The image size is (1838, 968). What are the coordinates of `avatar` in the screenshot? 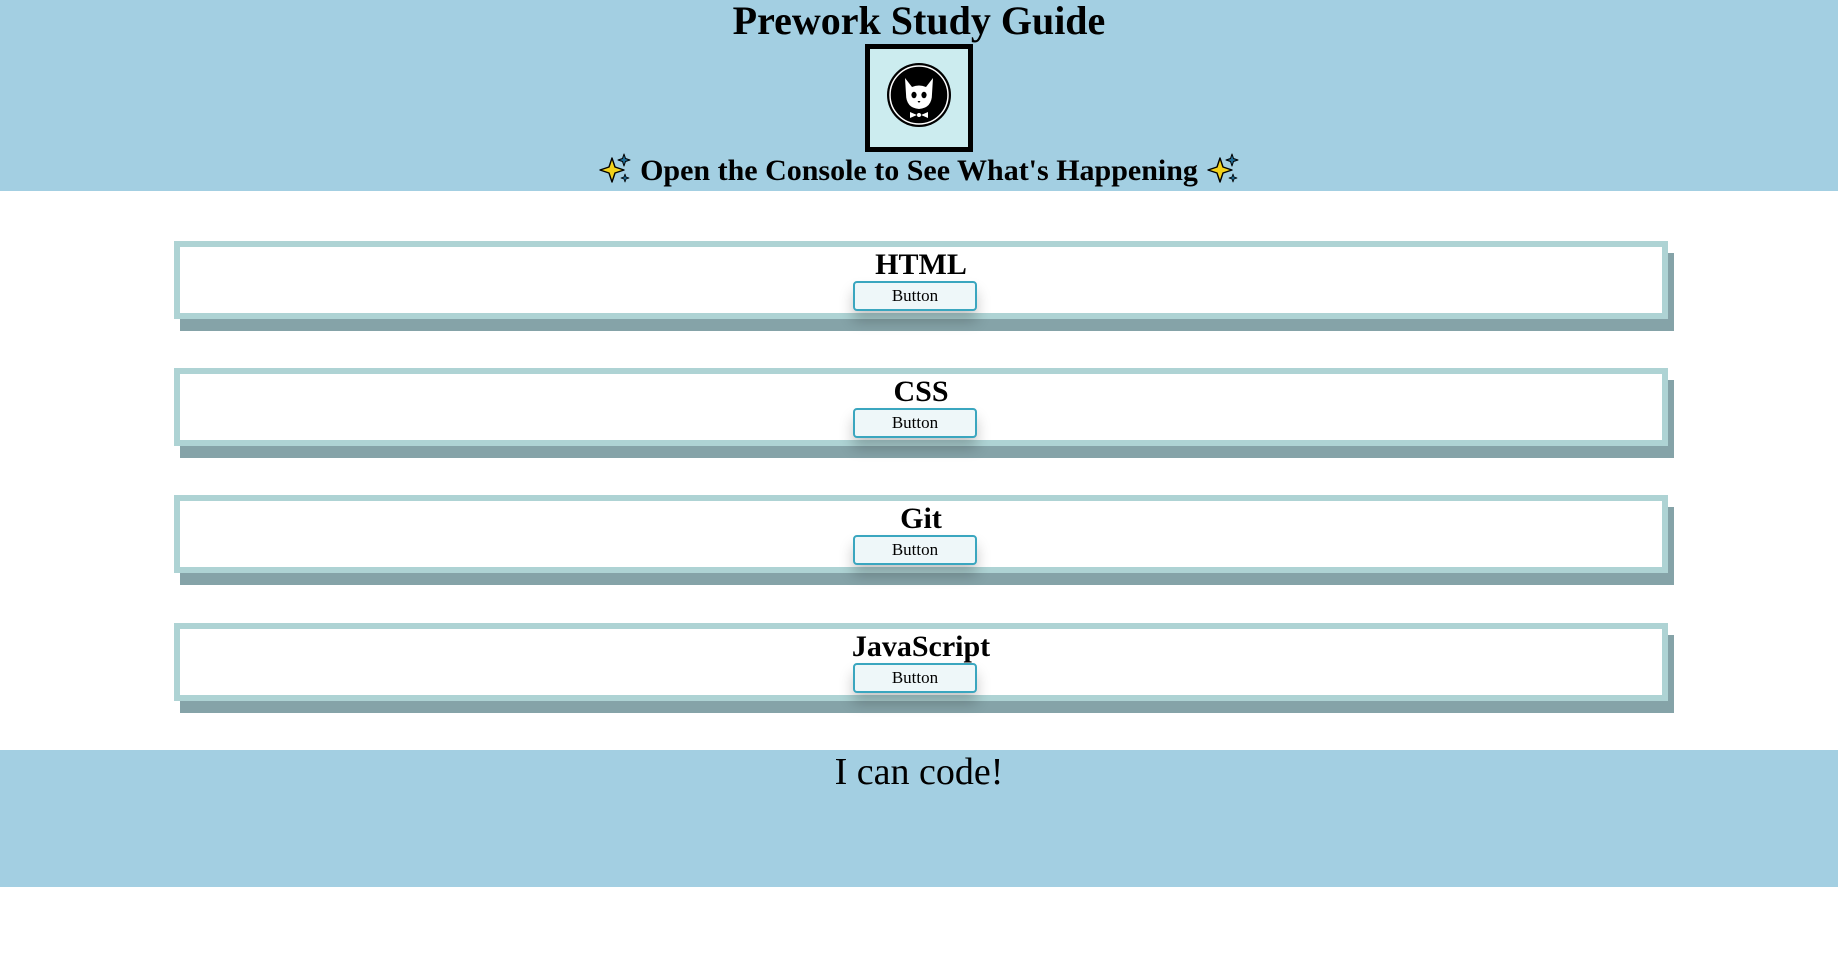 It's located at (919, 98).